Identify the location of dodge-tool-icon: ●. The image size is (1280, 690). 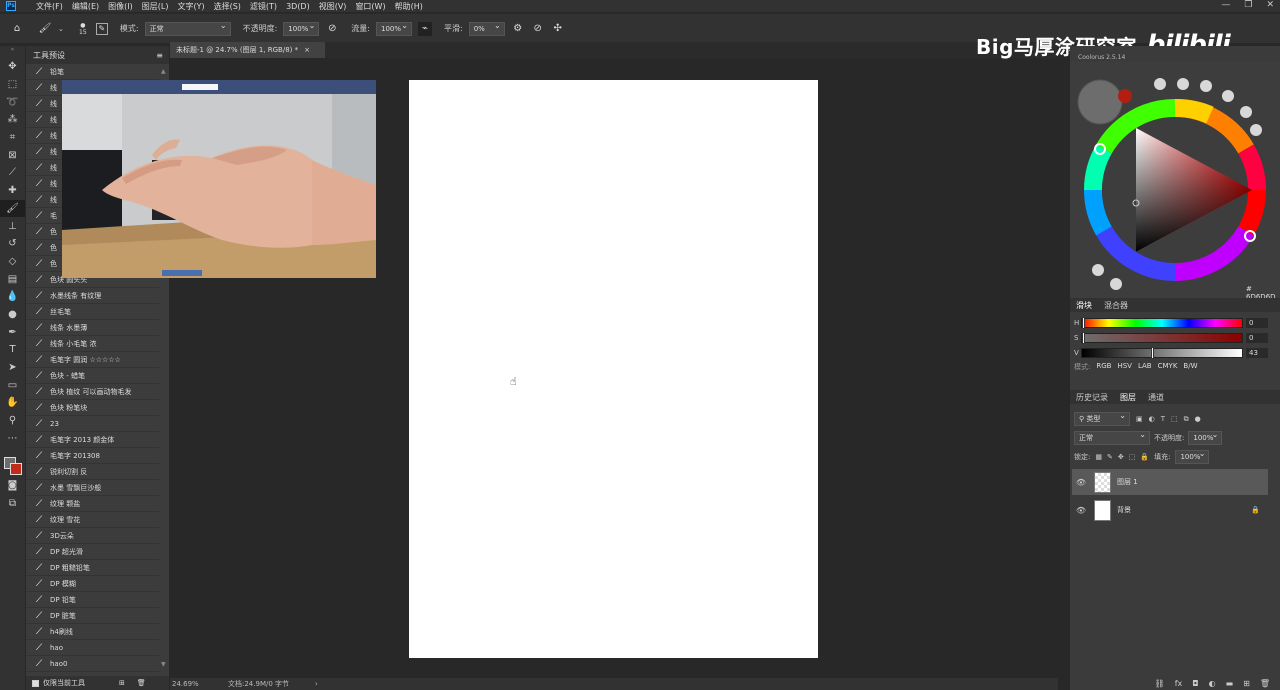
(12, 315).